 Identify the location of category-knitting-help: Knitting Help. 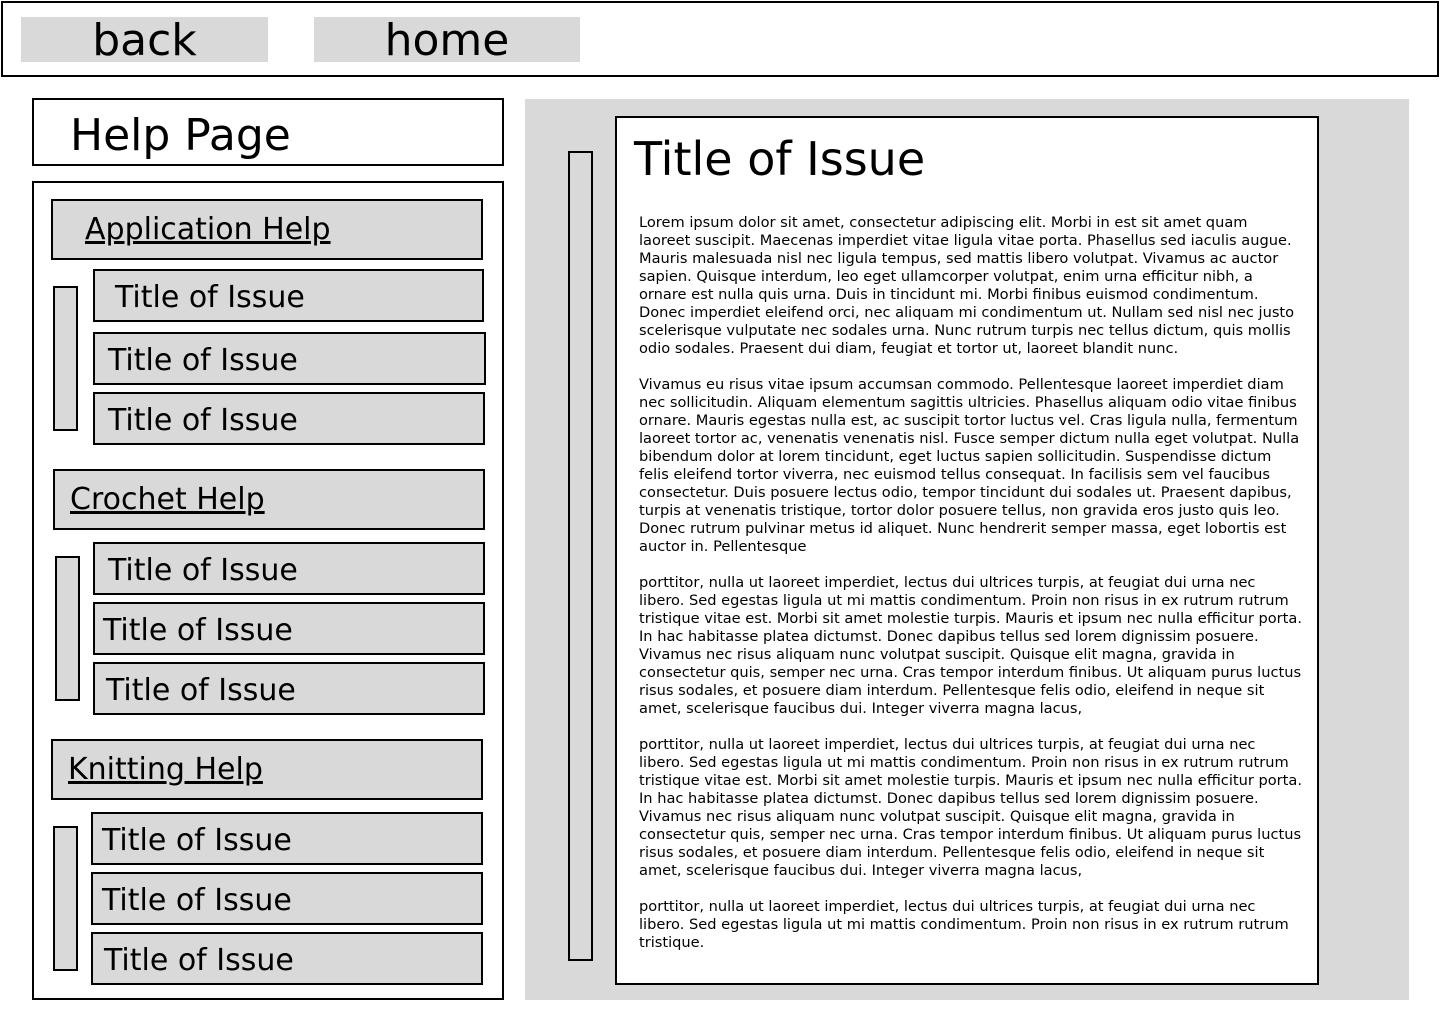
(267, 769).